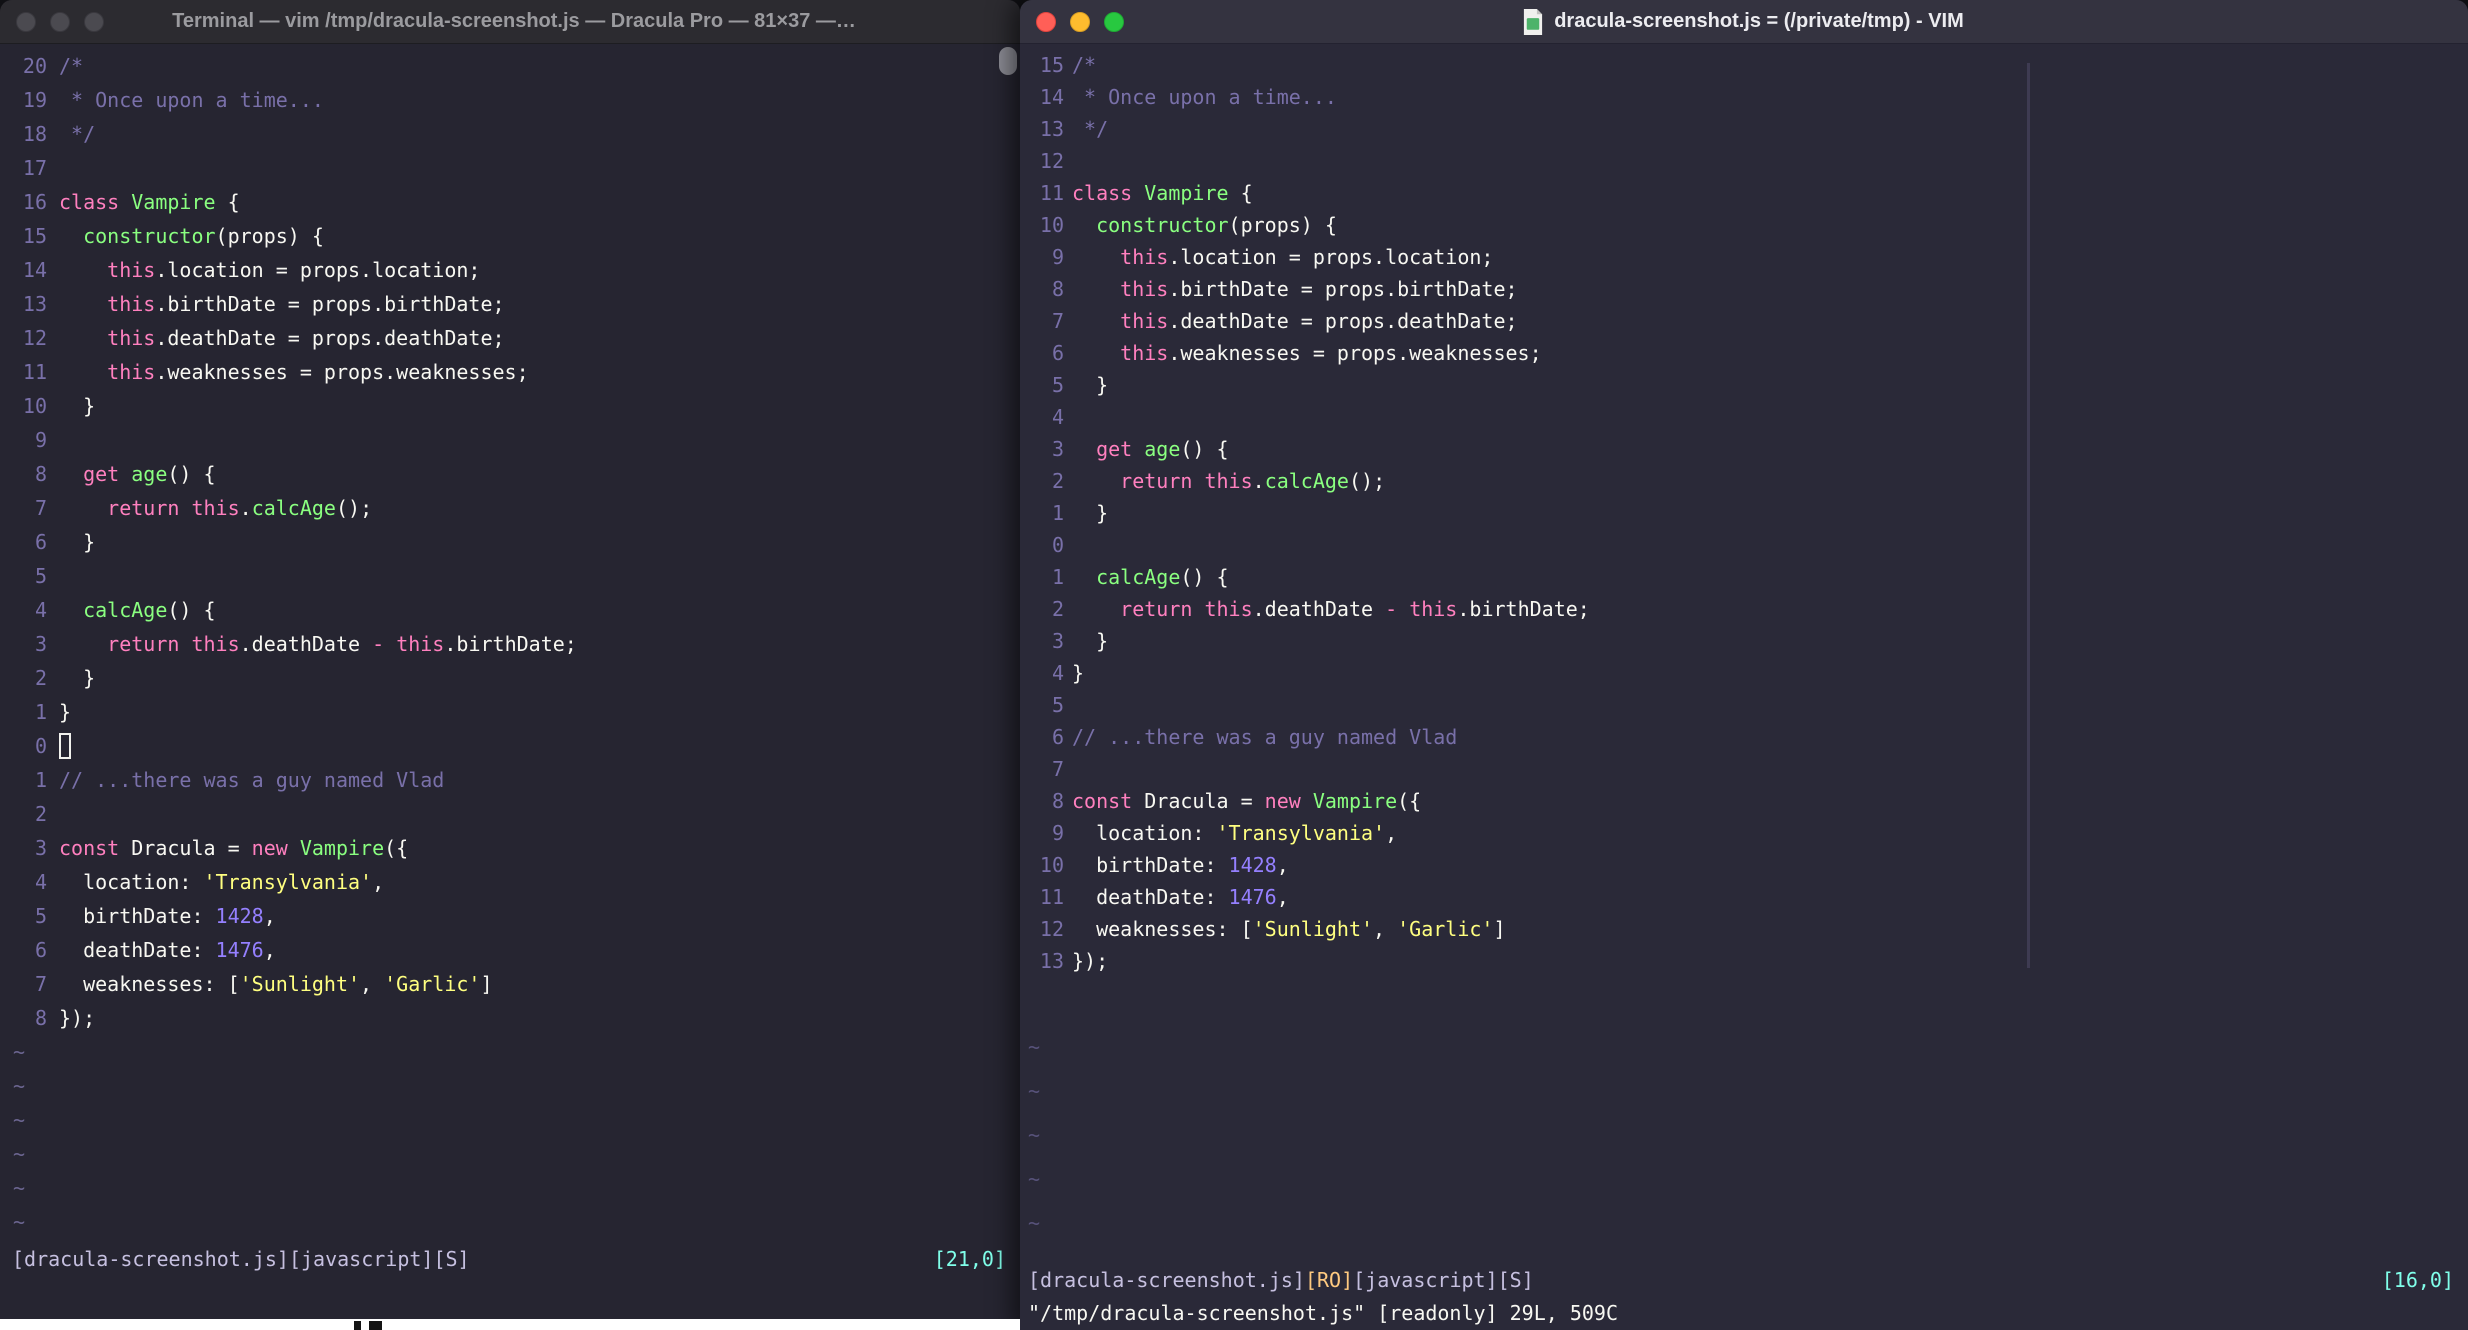 Image resolution: width=2468 pixels, height=1330 pixels. I want to click on code-line: 12 this.deathDate = props.deathDate;, so click(510, 338).